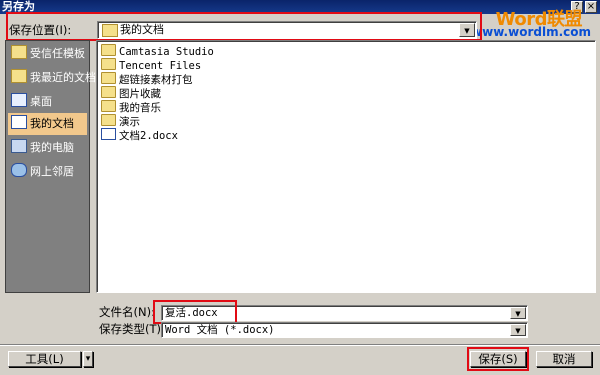 The image size is (600, 375). I want to click on highlight-save-button, so click(498, 359).